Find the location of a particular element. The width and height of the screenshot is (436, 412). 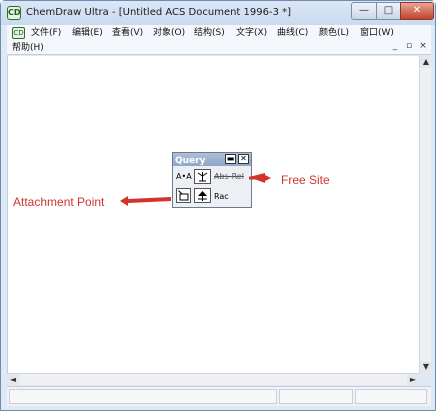

free-site-annotation: Free Site is located at coordinates (305, 180).